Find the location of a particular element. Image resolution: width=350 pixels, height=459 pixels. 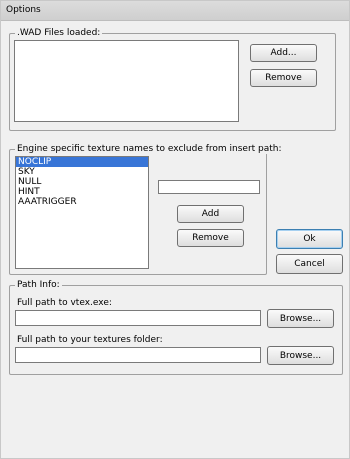

texture-remove-button: Remove is located at coordinates (210, 238).